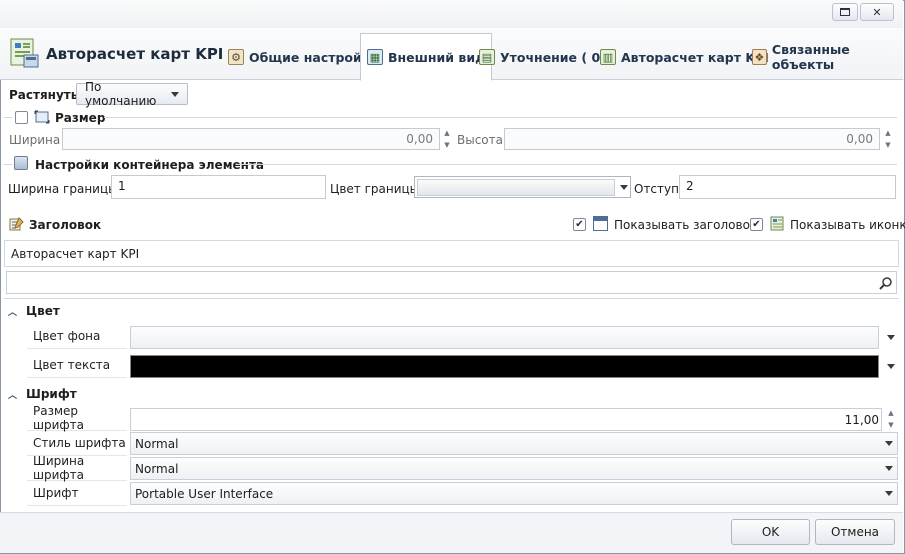 The width and height of the screenshot is (905, 554). I want to click on caption-text-input: Авторасчет карт KPI, so click(451, 253).